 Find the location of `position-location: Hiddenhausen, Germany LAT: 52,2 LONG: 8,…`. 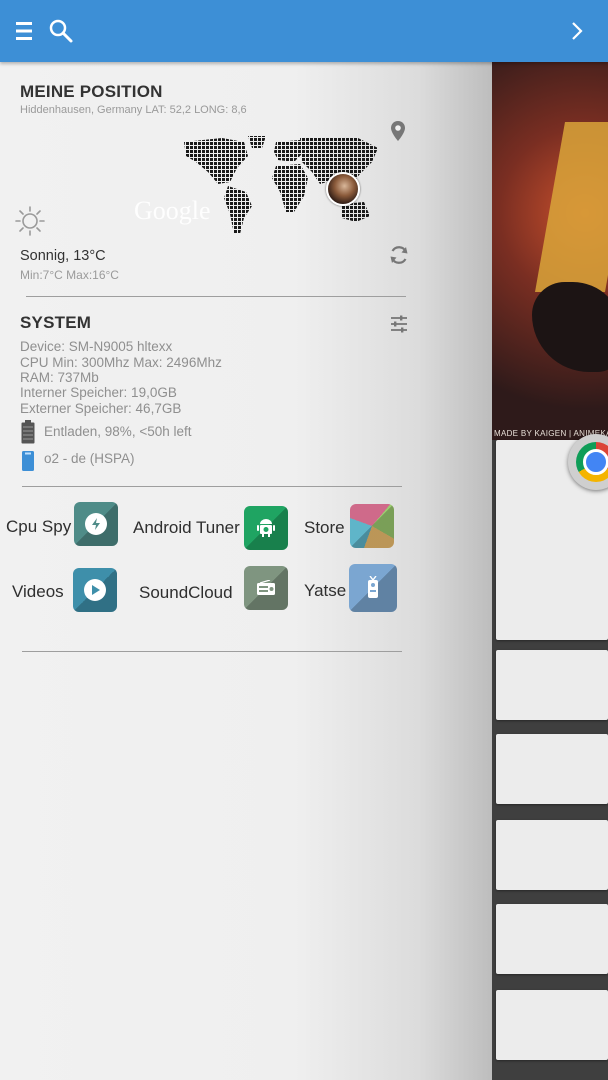

position-location: Hiddenhausen, Germany LAT: 52,2 LONG: 8,… is located at coordinates (133, 110).